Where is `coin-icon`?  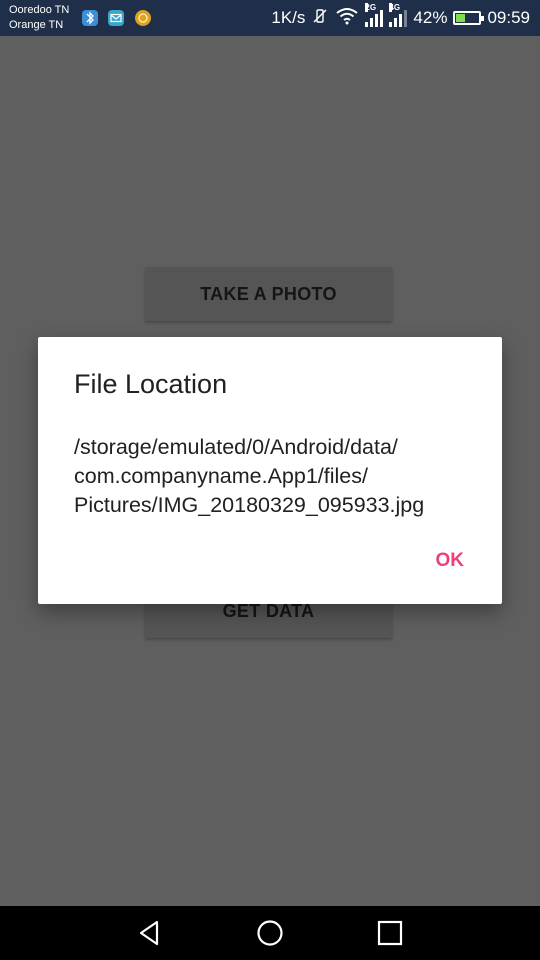
coin-icon is located at coordinates (143, 18).